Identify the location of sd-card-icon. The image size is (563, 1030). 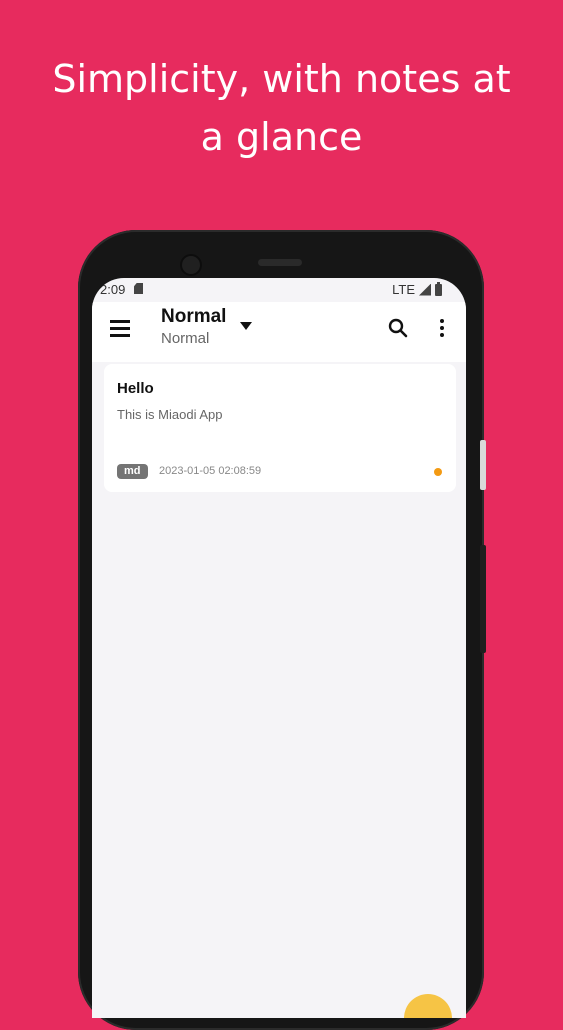
(138, 288).